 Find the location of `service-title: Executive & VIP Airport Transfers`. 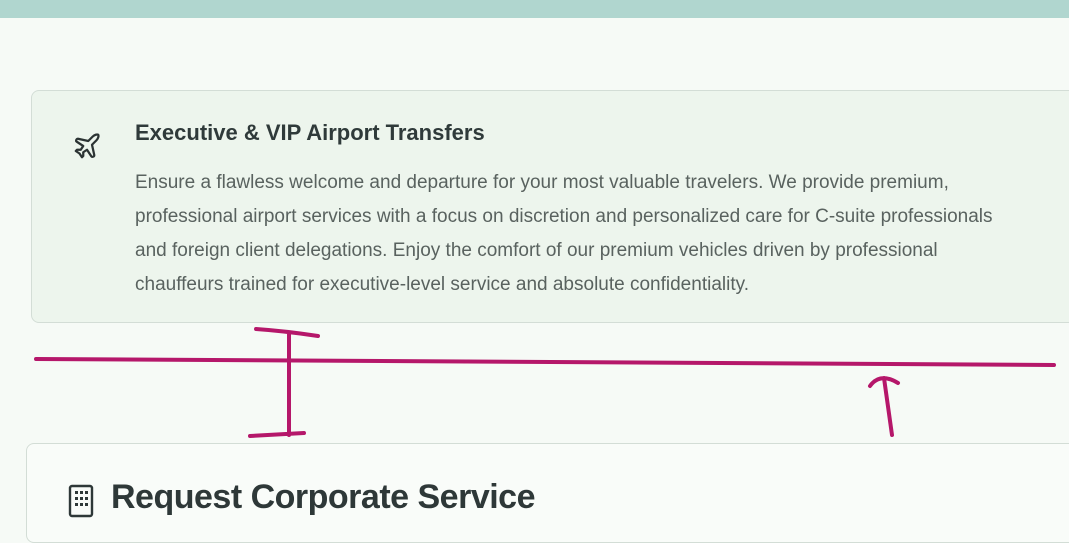

service-title: Executive & VIP Airport Transfers is located at coordinates (310, 132).